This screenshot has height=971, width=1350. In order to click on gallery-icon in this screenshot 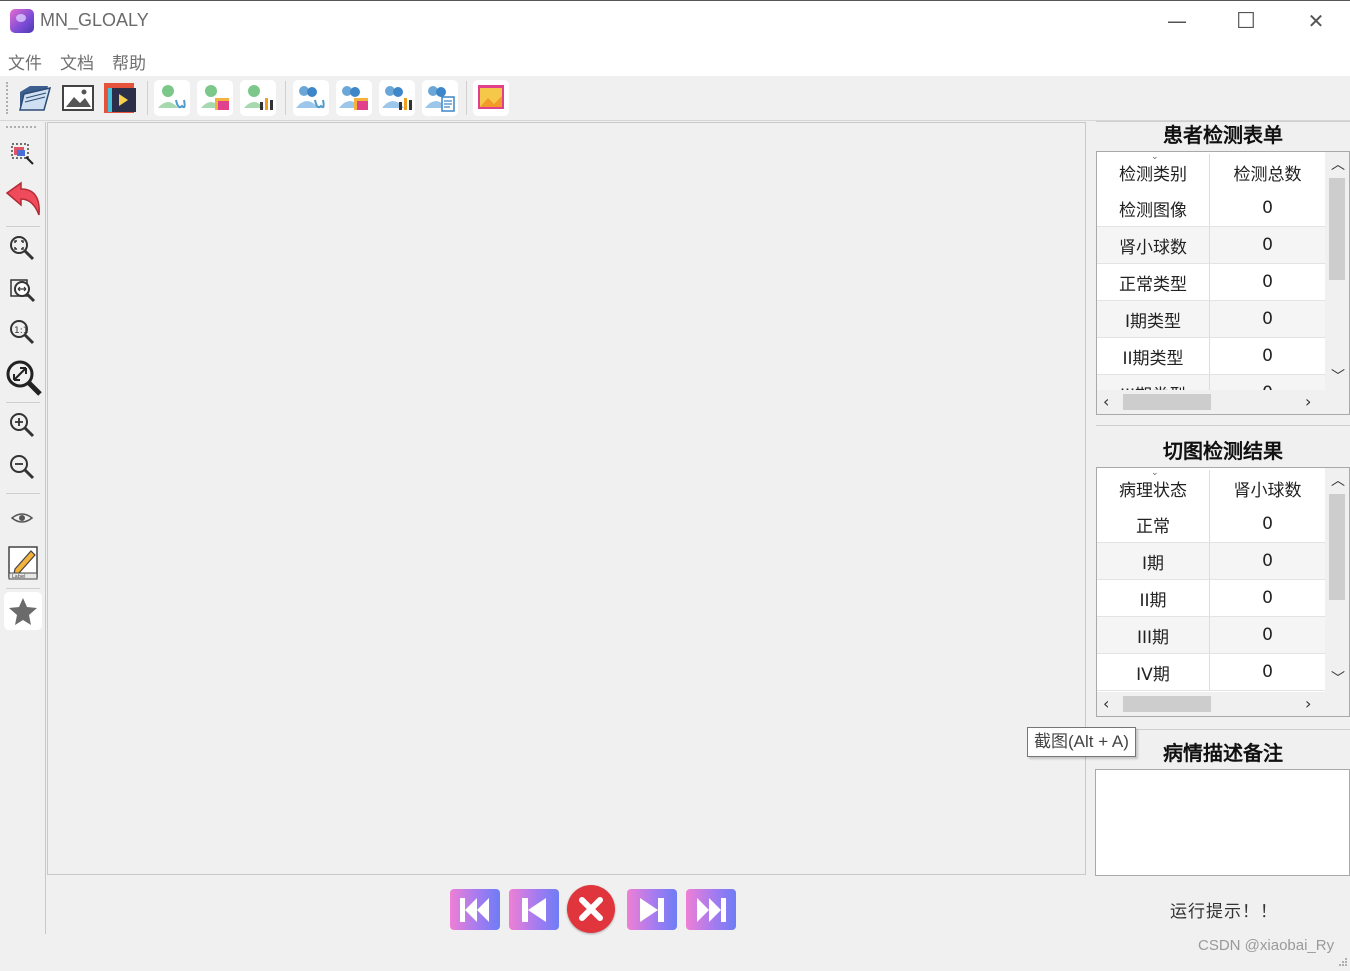, I will do `click(491, 98)`.